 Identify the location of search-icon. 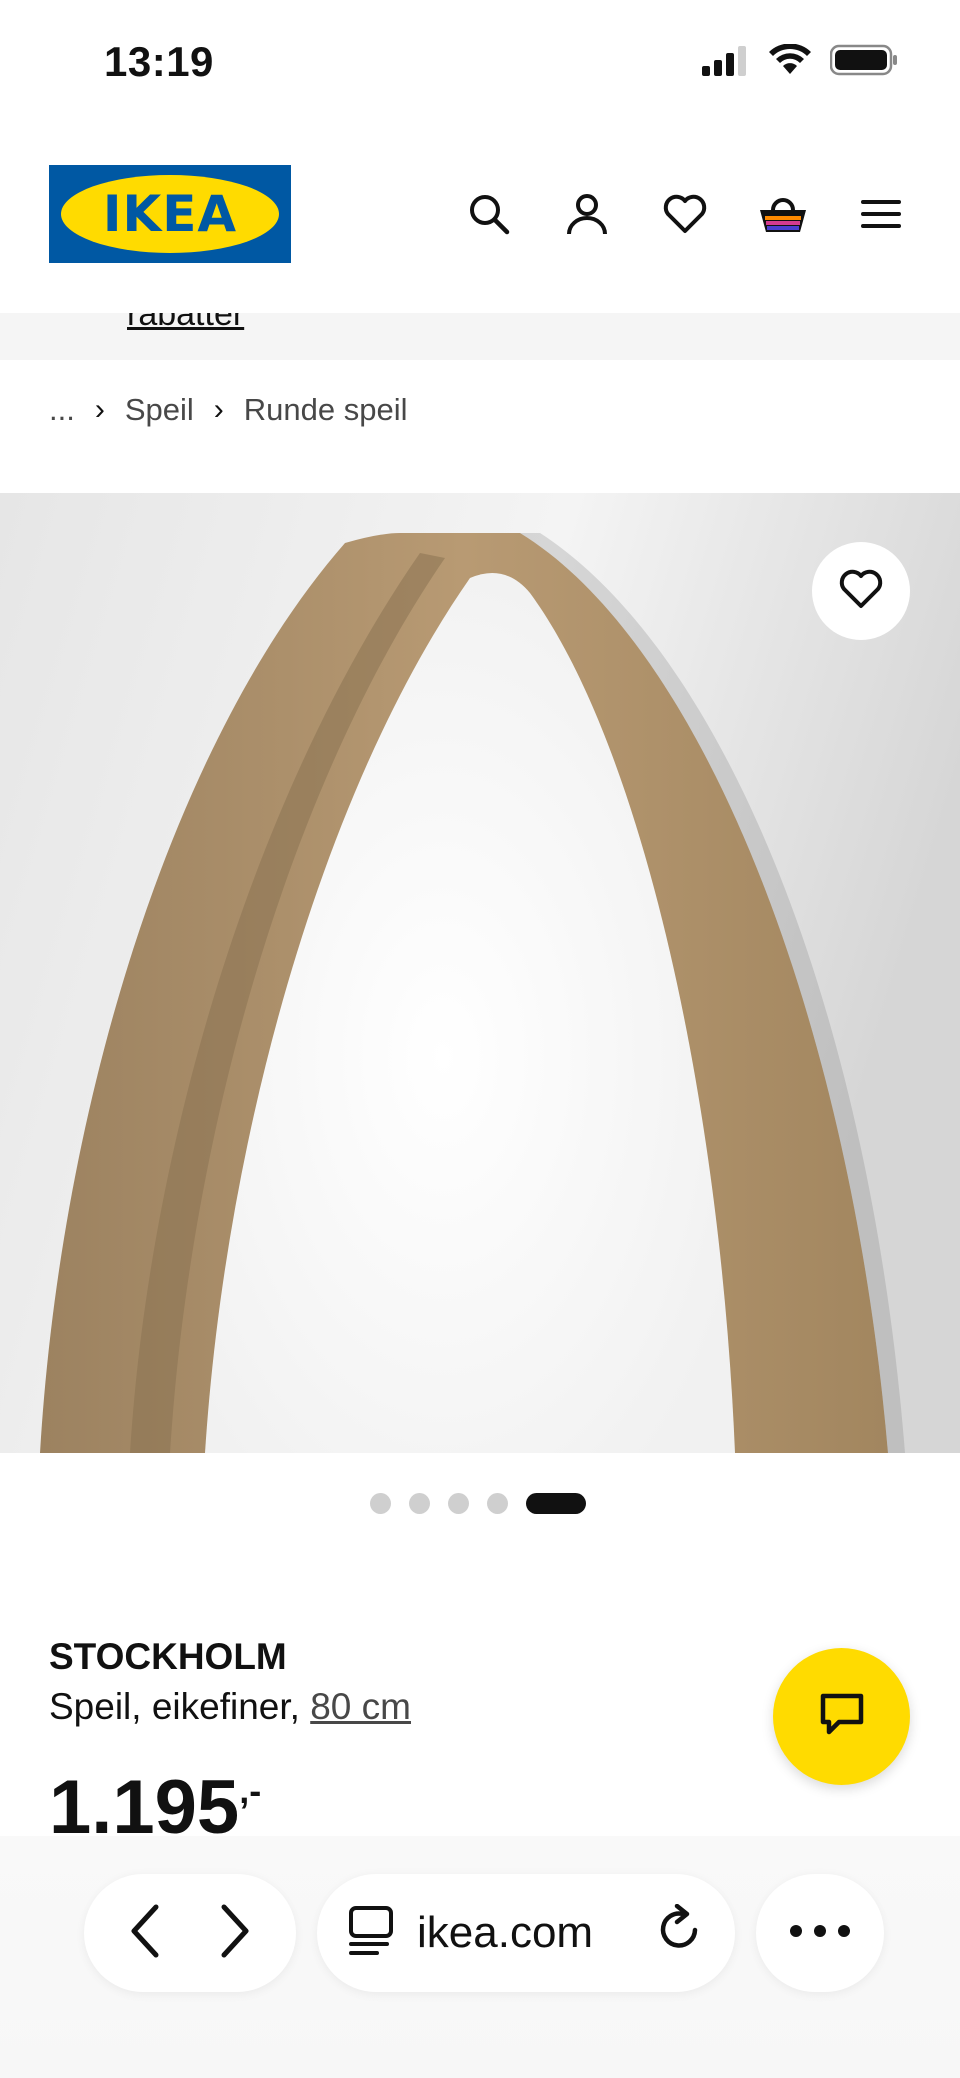
(489, 216).